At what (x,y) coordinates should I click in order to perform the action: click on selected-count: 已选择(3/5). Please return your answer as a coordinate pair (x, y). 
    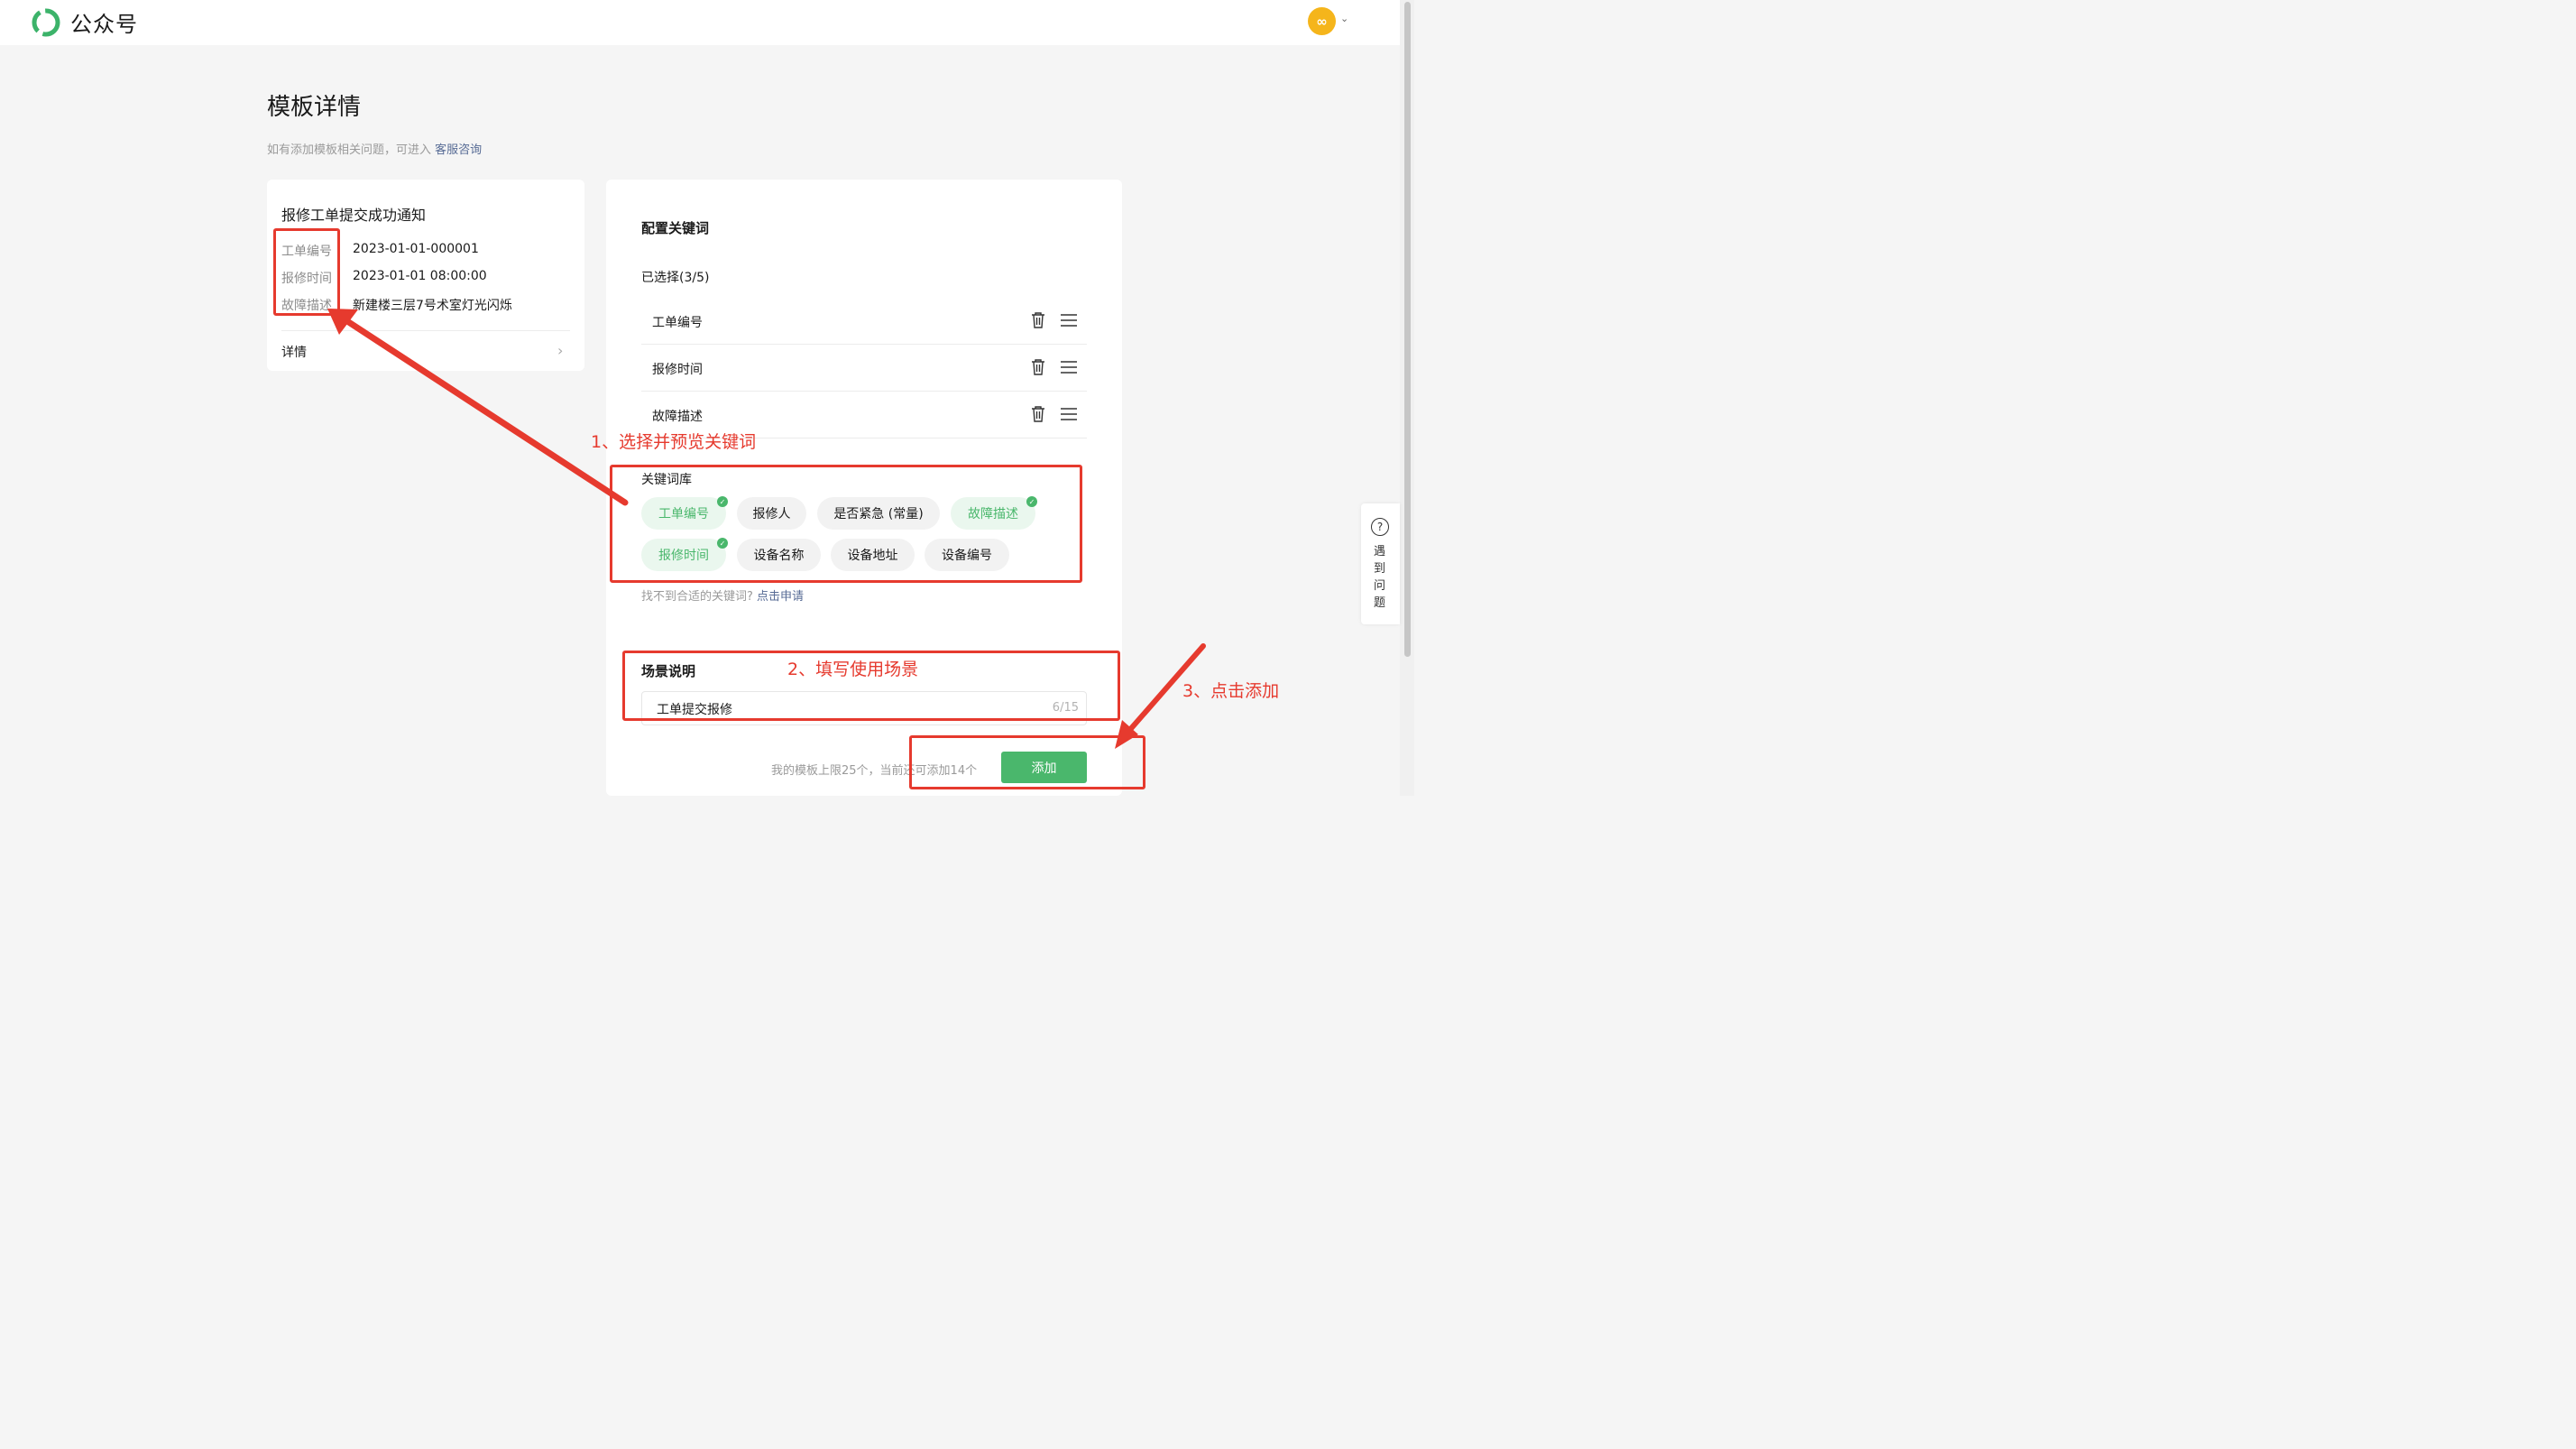
    Looking at the image, I should click on (675, 278).